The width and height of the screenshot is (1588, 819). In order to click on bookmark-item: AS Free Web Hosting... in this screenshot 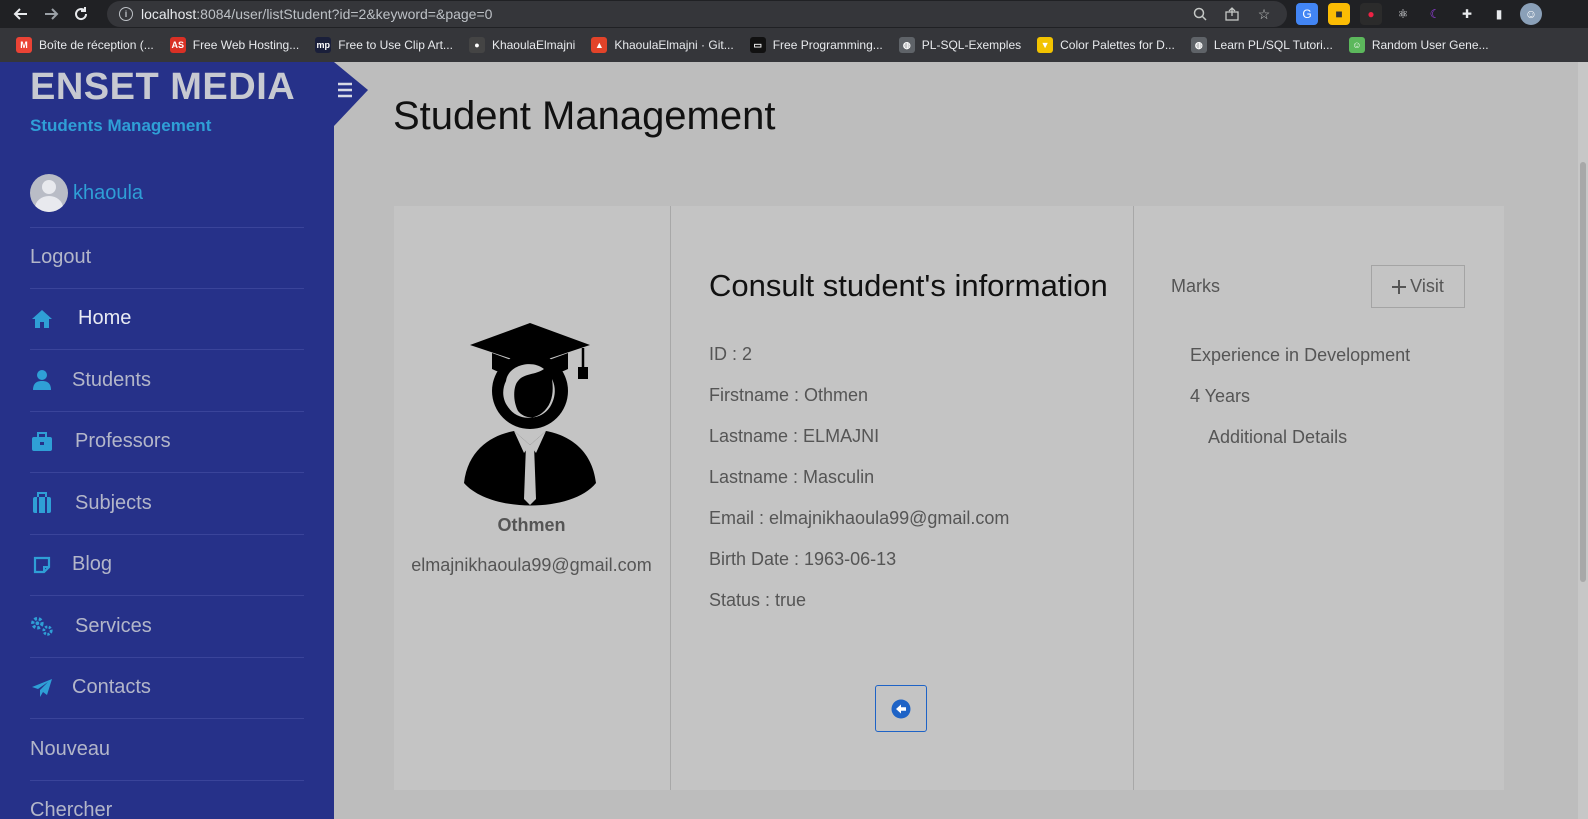, I will do `click(235, 45)`.